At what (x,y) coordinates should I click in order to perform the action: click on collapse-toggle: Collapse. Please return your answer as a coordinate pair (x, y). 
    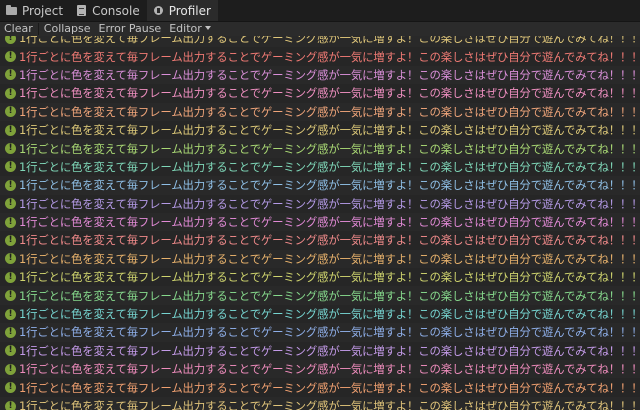
    Looking at the image, I should click on (67, 29).